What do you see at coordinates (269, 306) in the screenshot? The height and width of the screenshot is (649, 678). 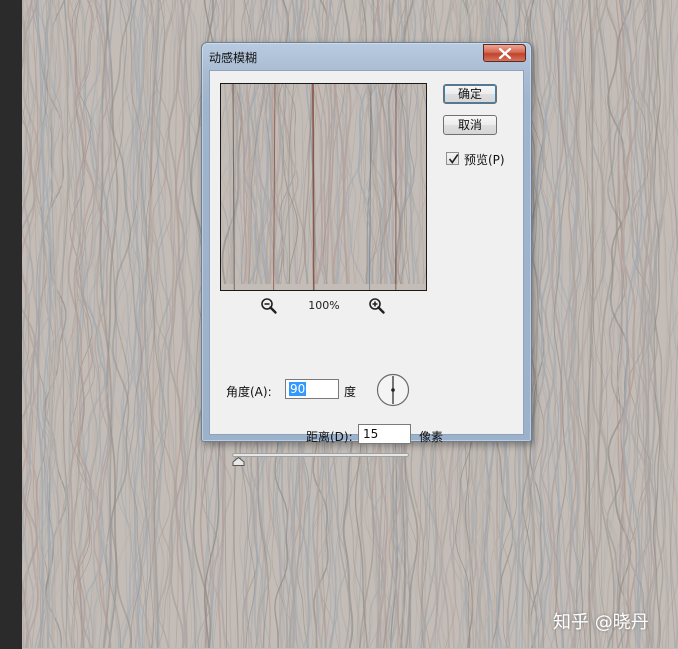 I see `zoom-out-icon` at bounding box center [269, 306].